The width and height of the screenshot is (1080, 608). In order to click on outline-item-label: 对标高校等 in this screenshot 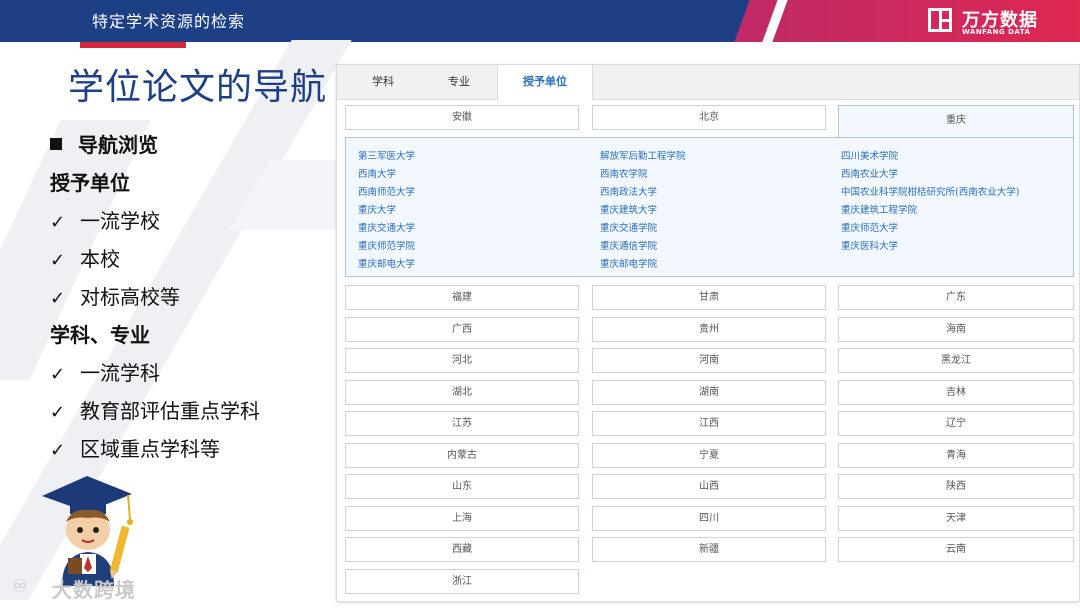, I will do `click(130, 297)`.